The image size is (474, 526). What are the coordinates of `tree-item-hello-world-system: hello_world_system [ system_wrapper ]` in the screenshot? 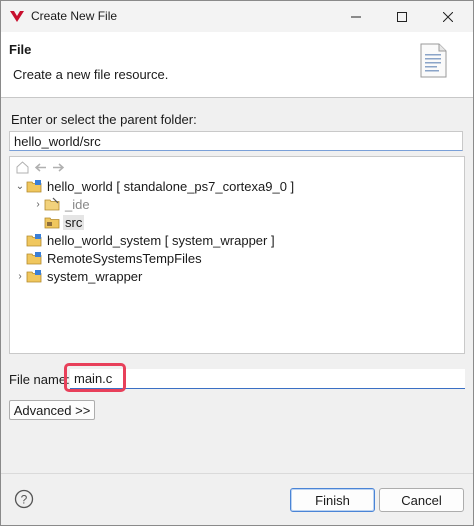 It's located at (145, 240).